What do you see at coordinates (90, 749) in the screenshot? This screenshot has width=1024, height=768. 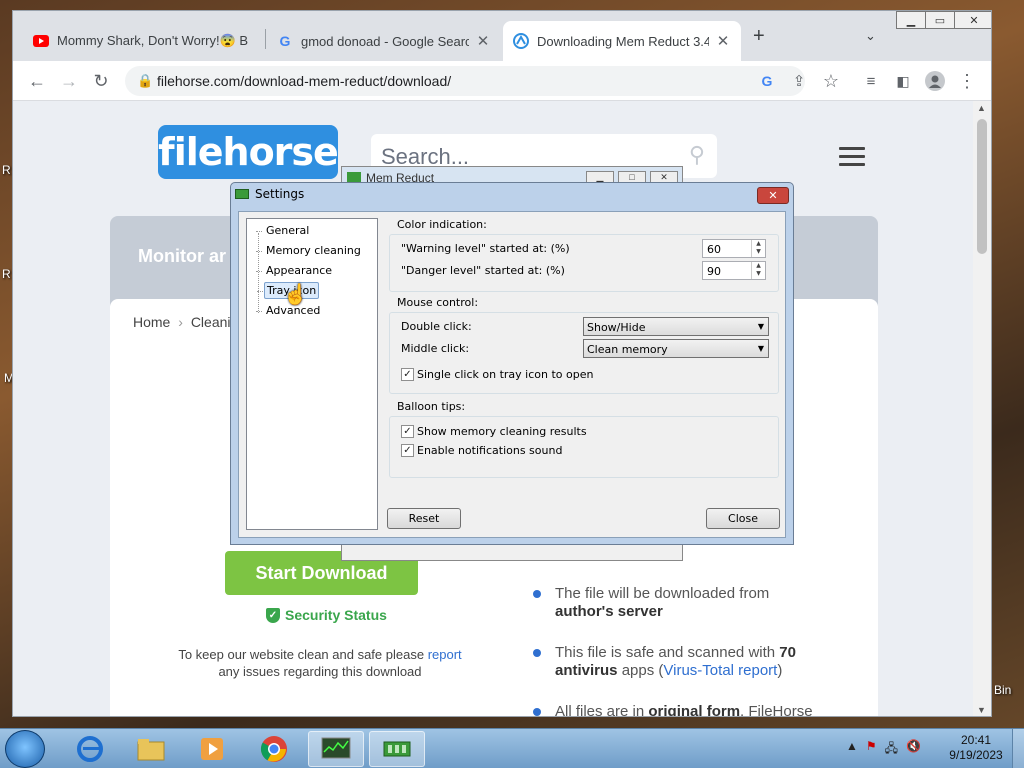 I see `internet-explorer-icon` at bounding box center [90, 749].